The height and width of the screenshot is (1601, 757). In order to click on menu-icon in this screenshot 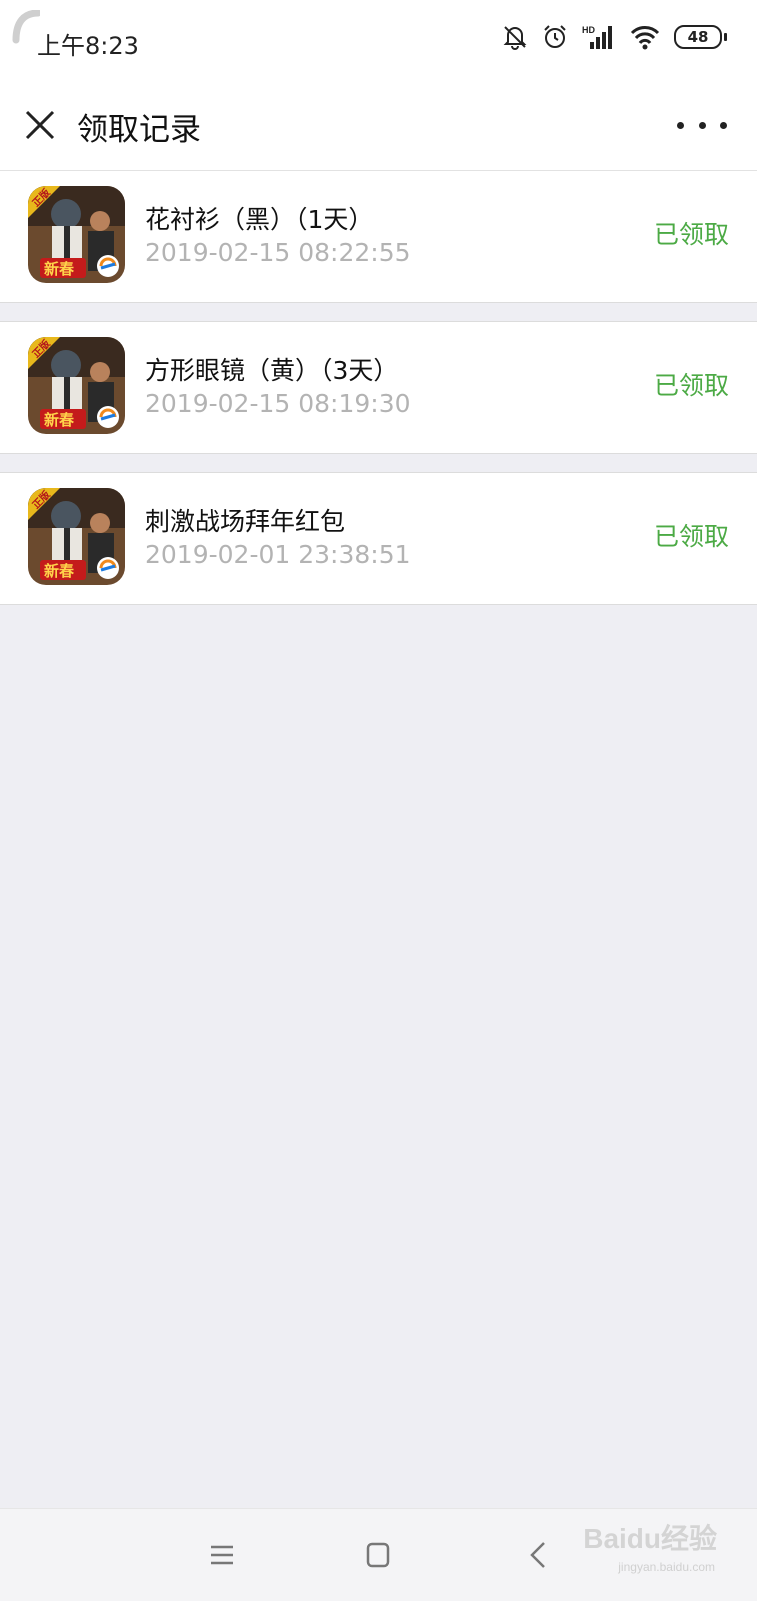, I will do `click(222, 1555)`.